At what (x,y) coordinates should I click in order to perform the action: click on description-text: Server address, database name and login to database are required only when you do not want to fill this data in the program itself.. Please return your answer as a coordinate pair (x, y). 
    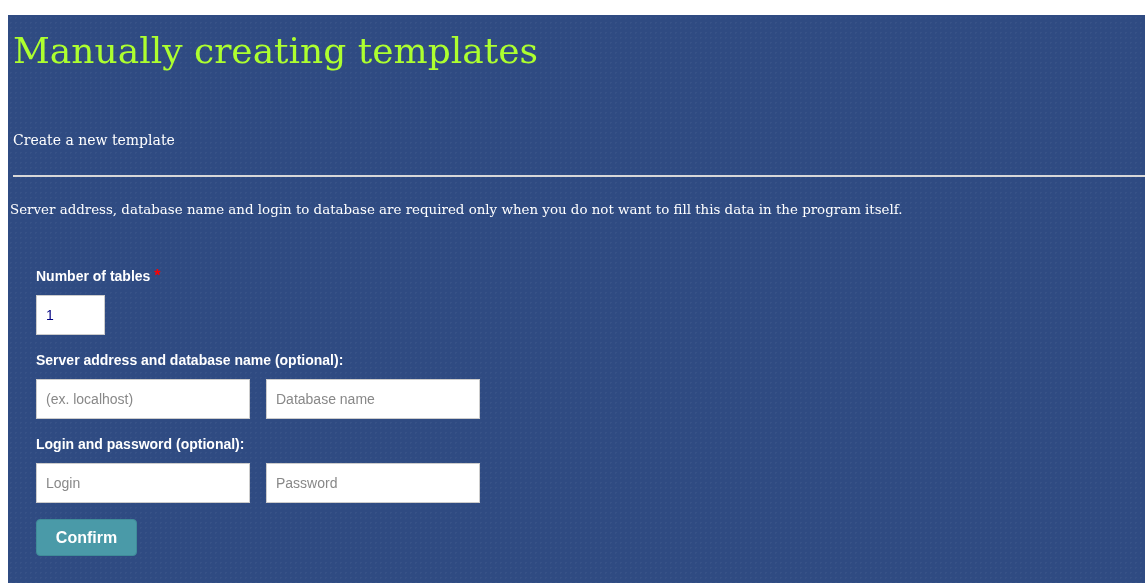
    Looking at the image, I should click on (457, 210).